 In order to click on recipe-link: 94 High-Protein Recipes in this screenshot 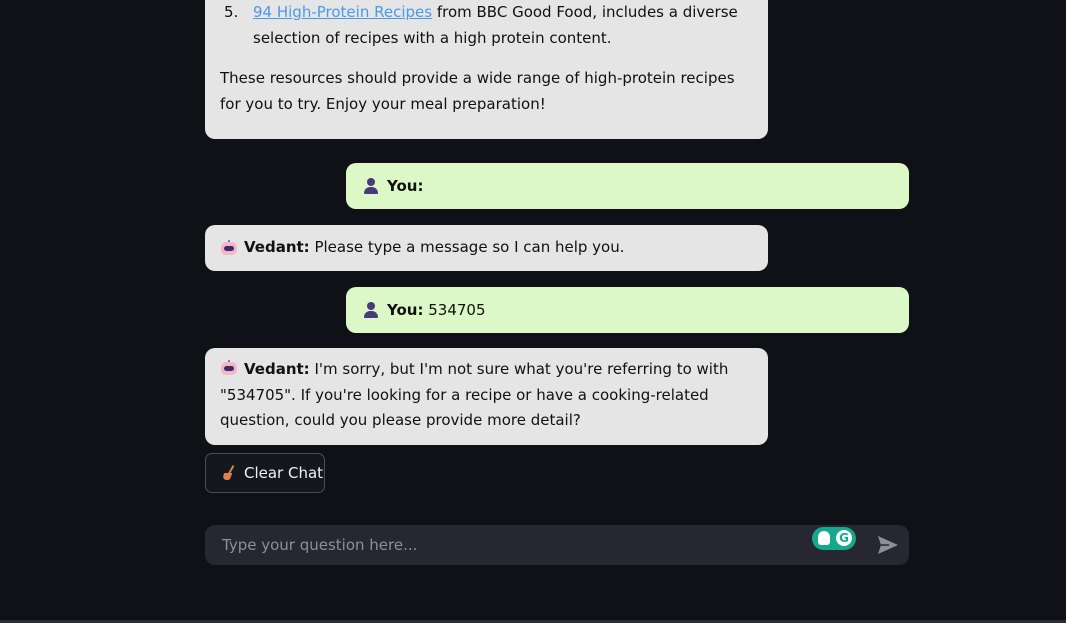, I will do `click(342, 12)`.